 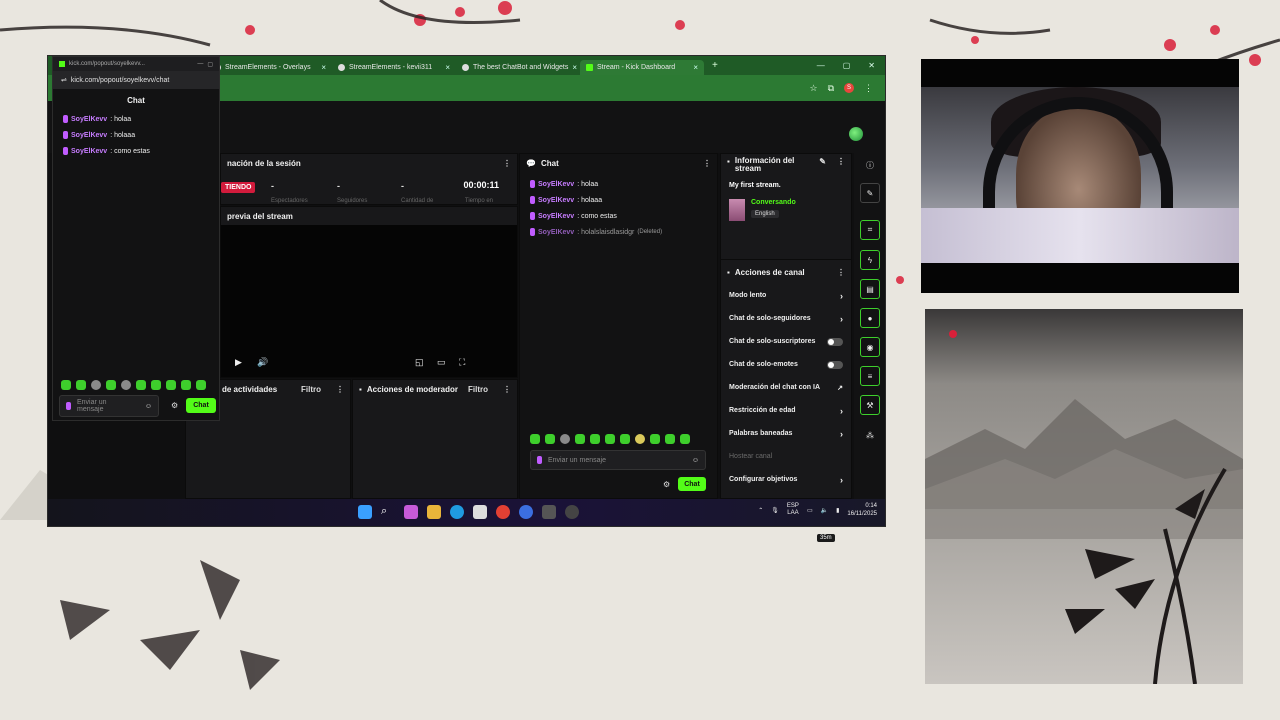 I want to click on action-goals: Configurar objetivos ›, so click(x=786, y=479).